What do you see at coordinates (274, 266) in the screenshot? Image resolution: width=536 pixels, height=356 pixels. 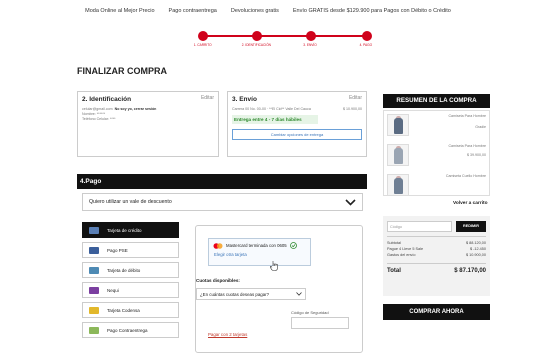 I see `hand-cursor-icon` at bounding box center [274, 266].